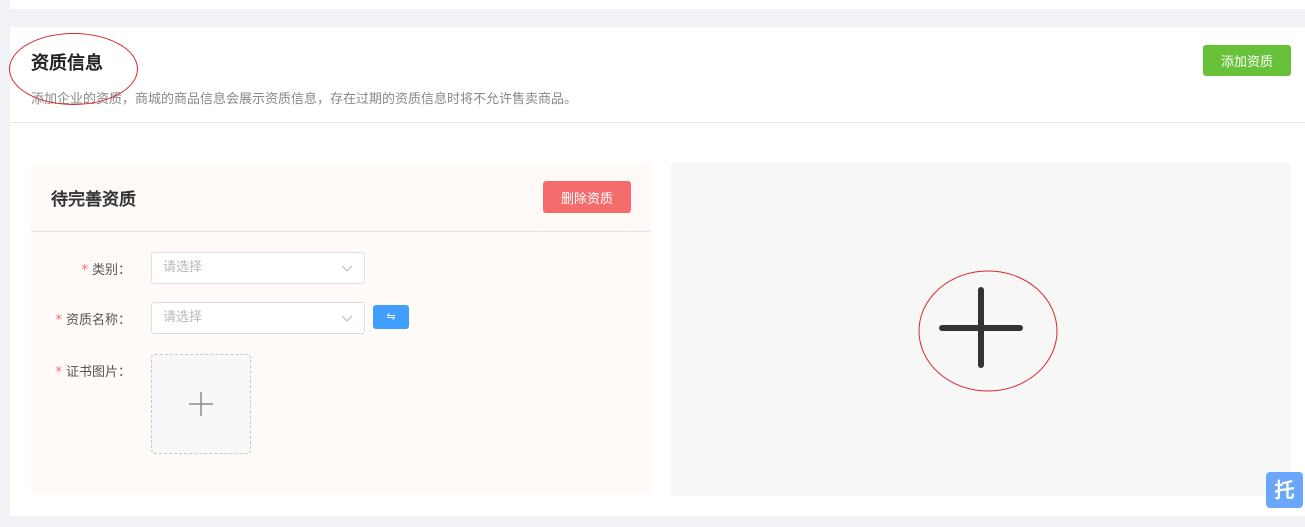 The image size is (1305, 527). I want to click on floating-widget: 托, so click(1284, 490).